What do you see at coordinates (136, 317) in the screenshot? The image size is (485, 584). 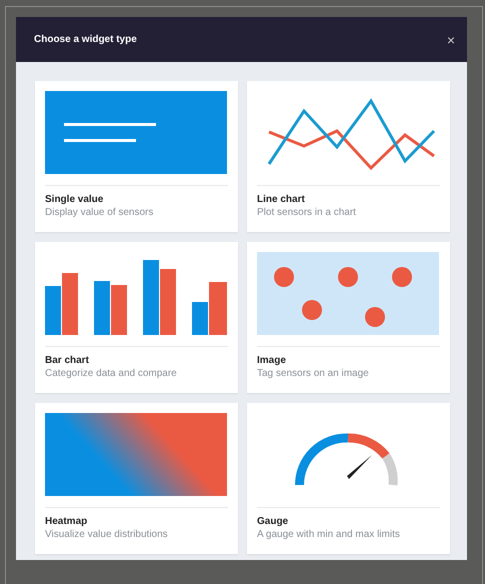 I see `widget-card: Bar chart Categorize data and compare` at bounding box center [136, 317].